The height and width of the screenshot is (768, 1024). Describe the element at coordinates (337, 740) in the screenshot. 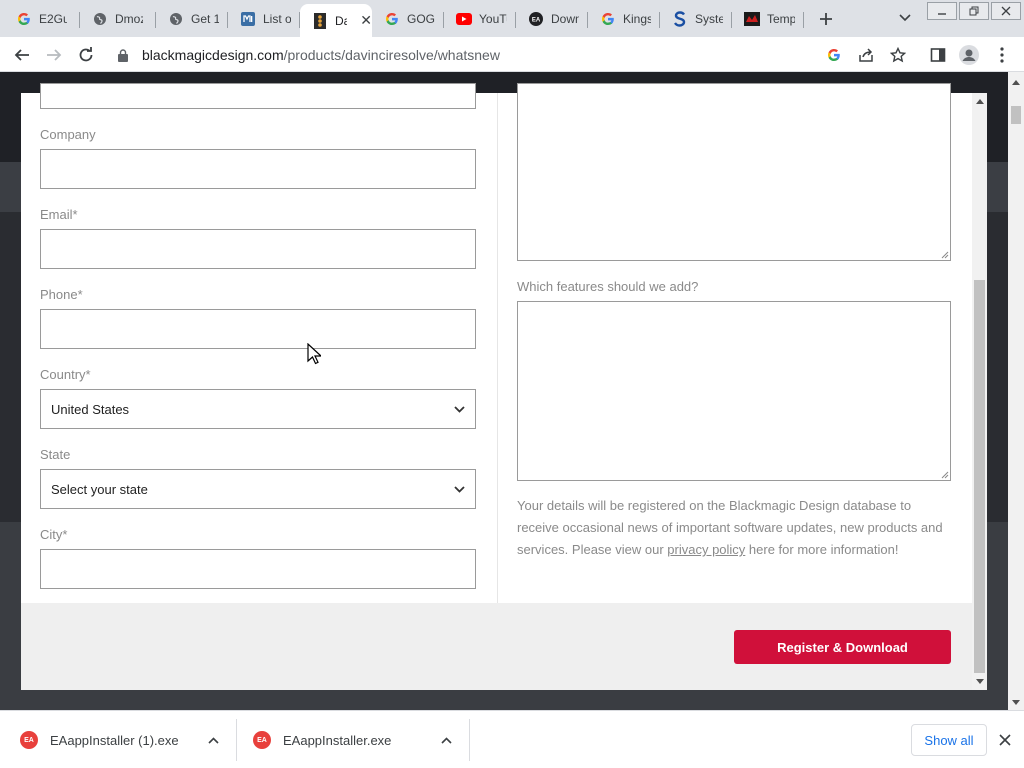

I see `download-filename: EAappInstaller.exe` at that location.